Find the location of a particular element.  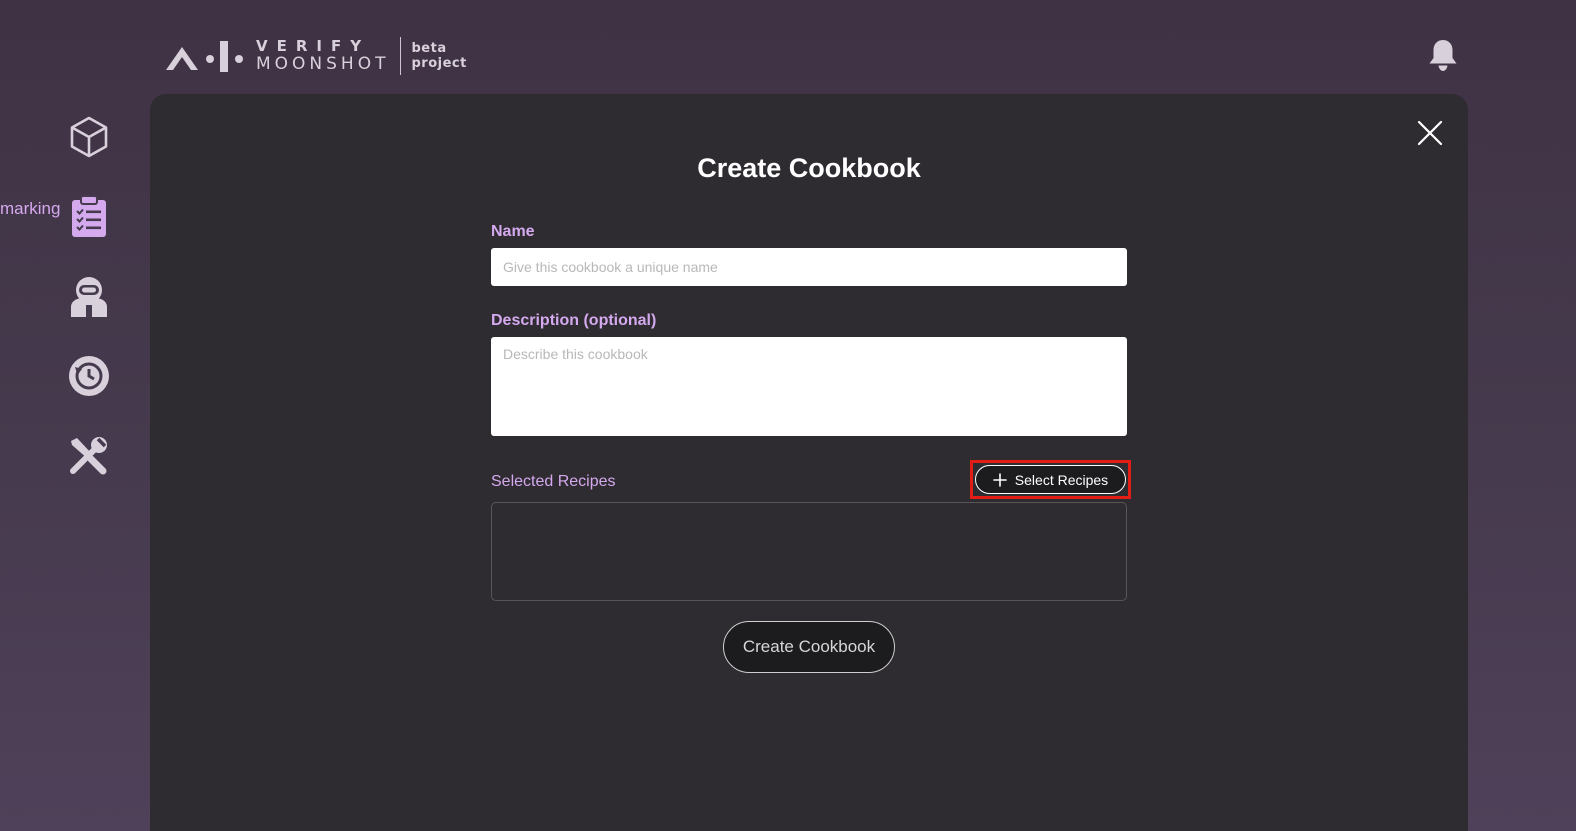

description-label: Description (optional) is located at coordinates (574, 320).